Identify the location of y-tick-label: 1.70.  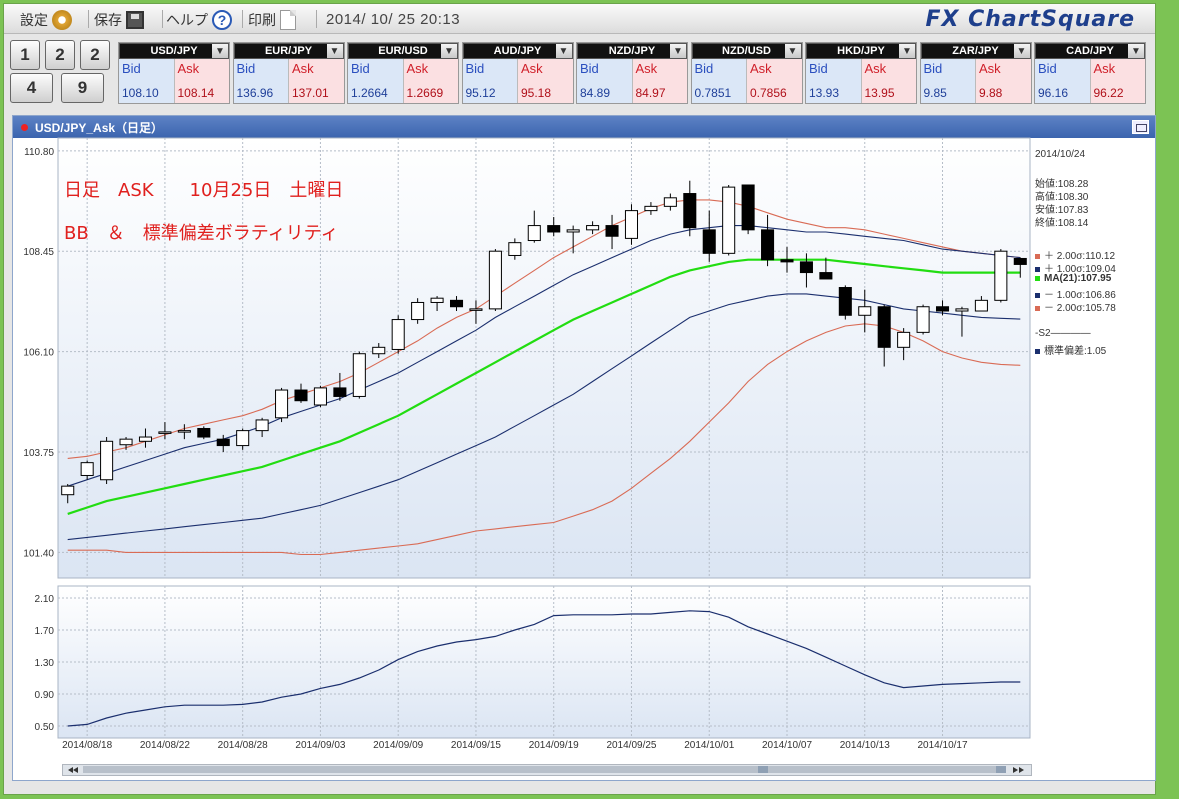
(45, 631).